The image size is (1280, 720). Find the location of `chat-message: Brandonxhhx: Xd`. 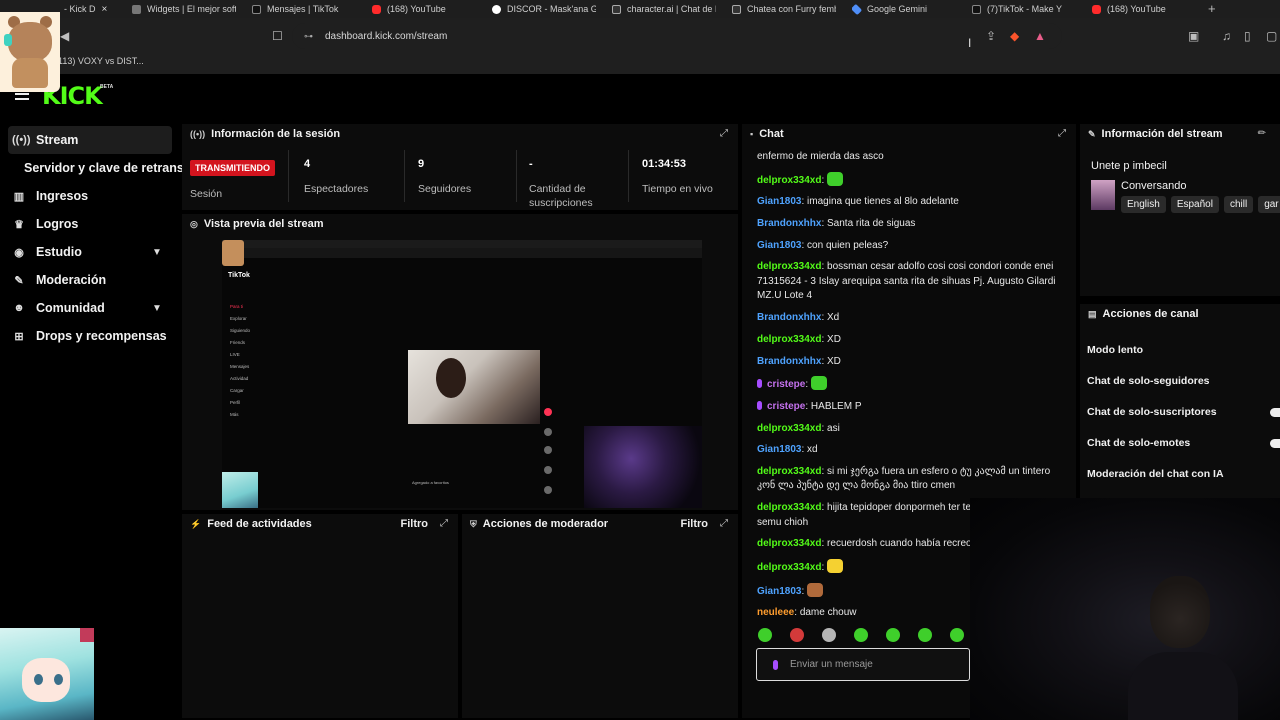

chat-message: Brandonxhhx: Xd is located at coordinates (912, 318).